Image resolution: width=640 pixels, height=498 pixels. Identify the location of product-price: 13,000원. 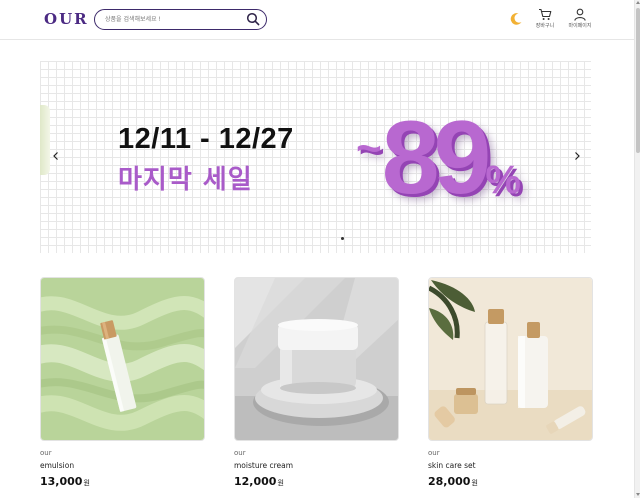
(122, 481).